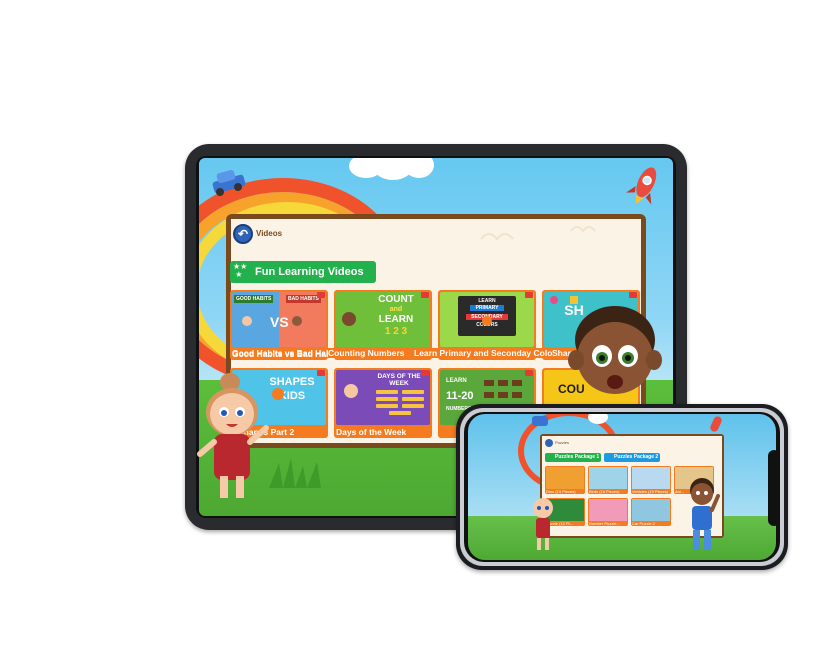  I want to click on puzzles-package-1-tab: Puzzles Package 1, so click(573, 457).